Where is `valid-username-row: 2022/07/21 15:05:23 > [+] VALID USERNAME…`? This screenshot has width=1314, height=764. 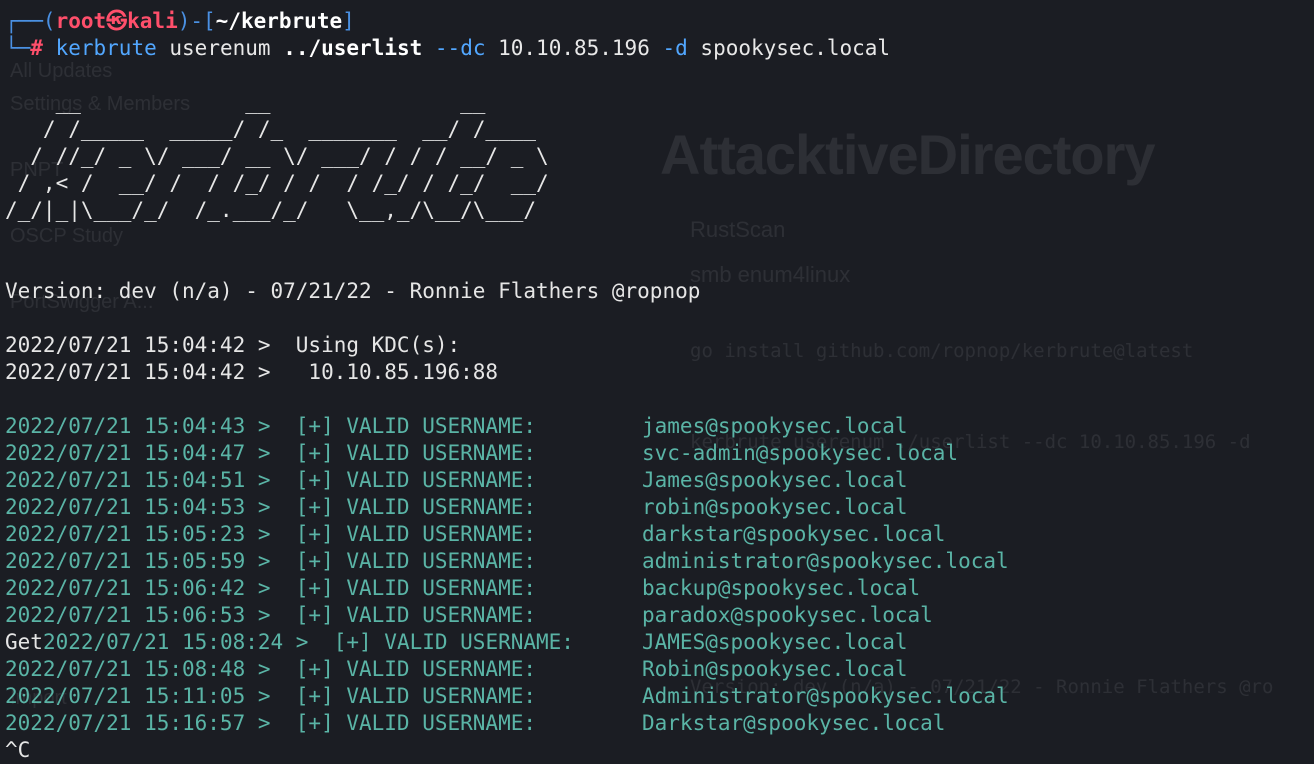 valid-username-row: 2022/07/21 15:05:23 > [+] VALID USERNAME… is located at coordinates (475, 534).